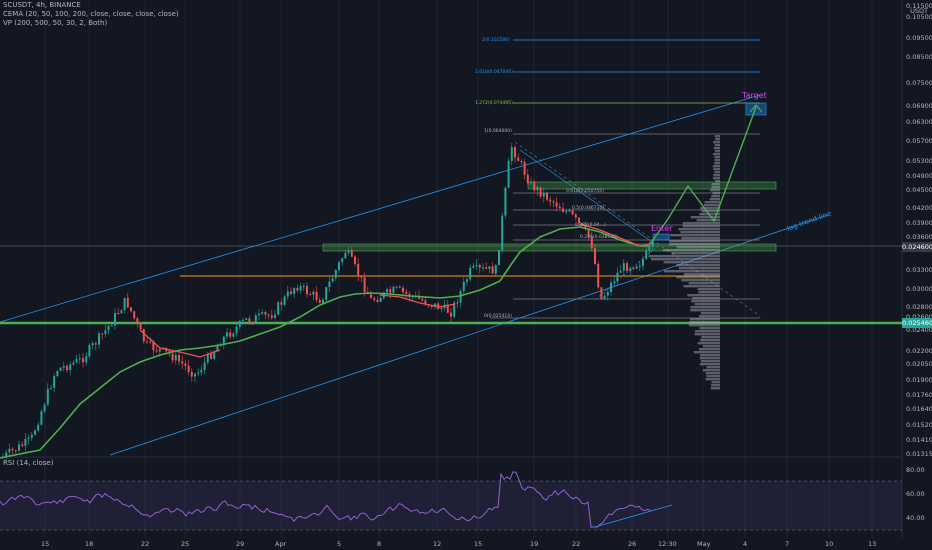 The image size is (932, 550). Describe the element at coordinates (632, 544) in the screenshot. I see `time-tick: 26` at that location.